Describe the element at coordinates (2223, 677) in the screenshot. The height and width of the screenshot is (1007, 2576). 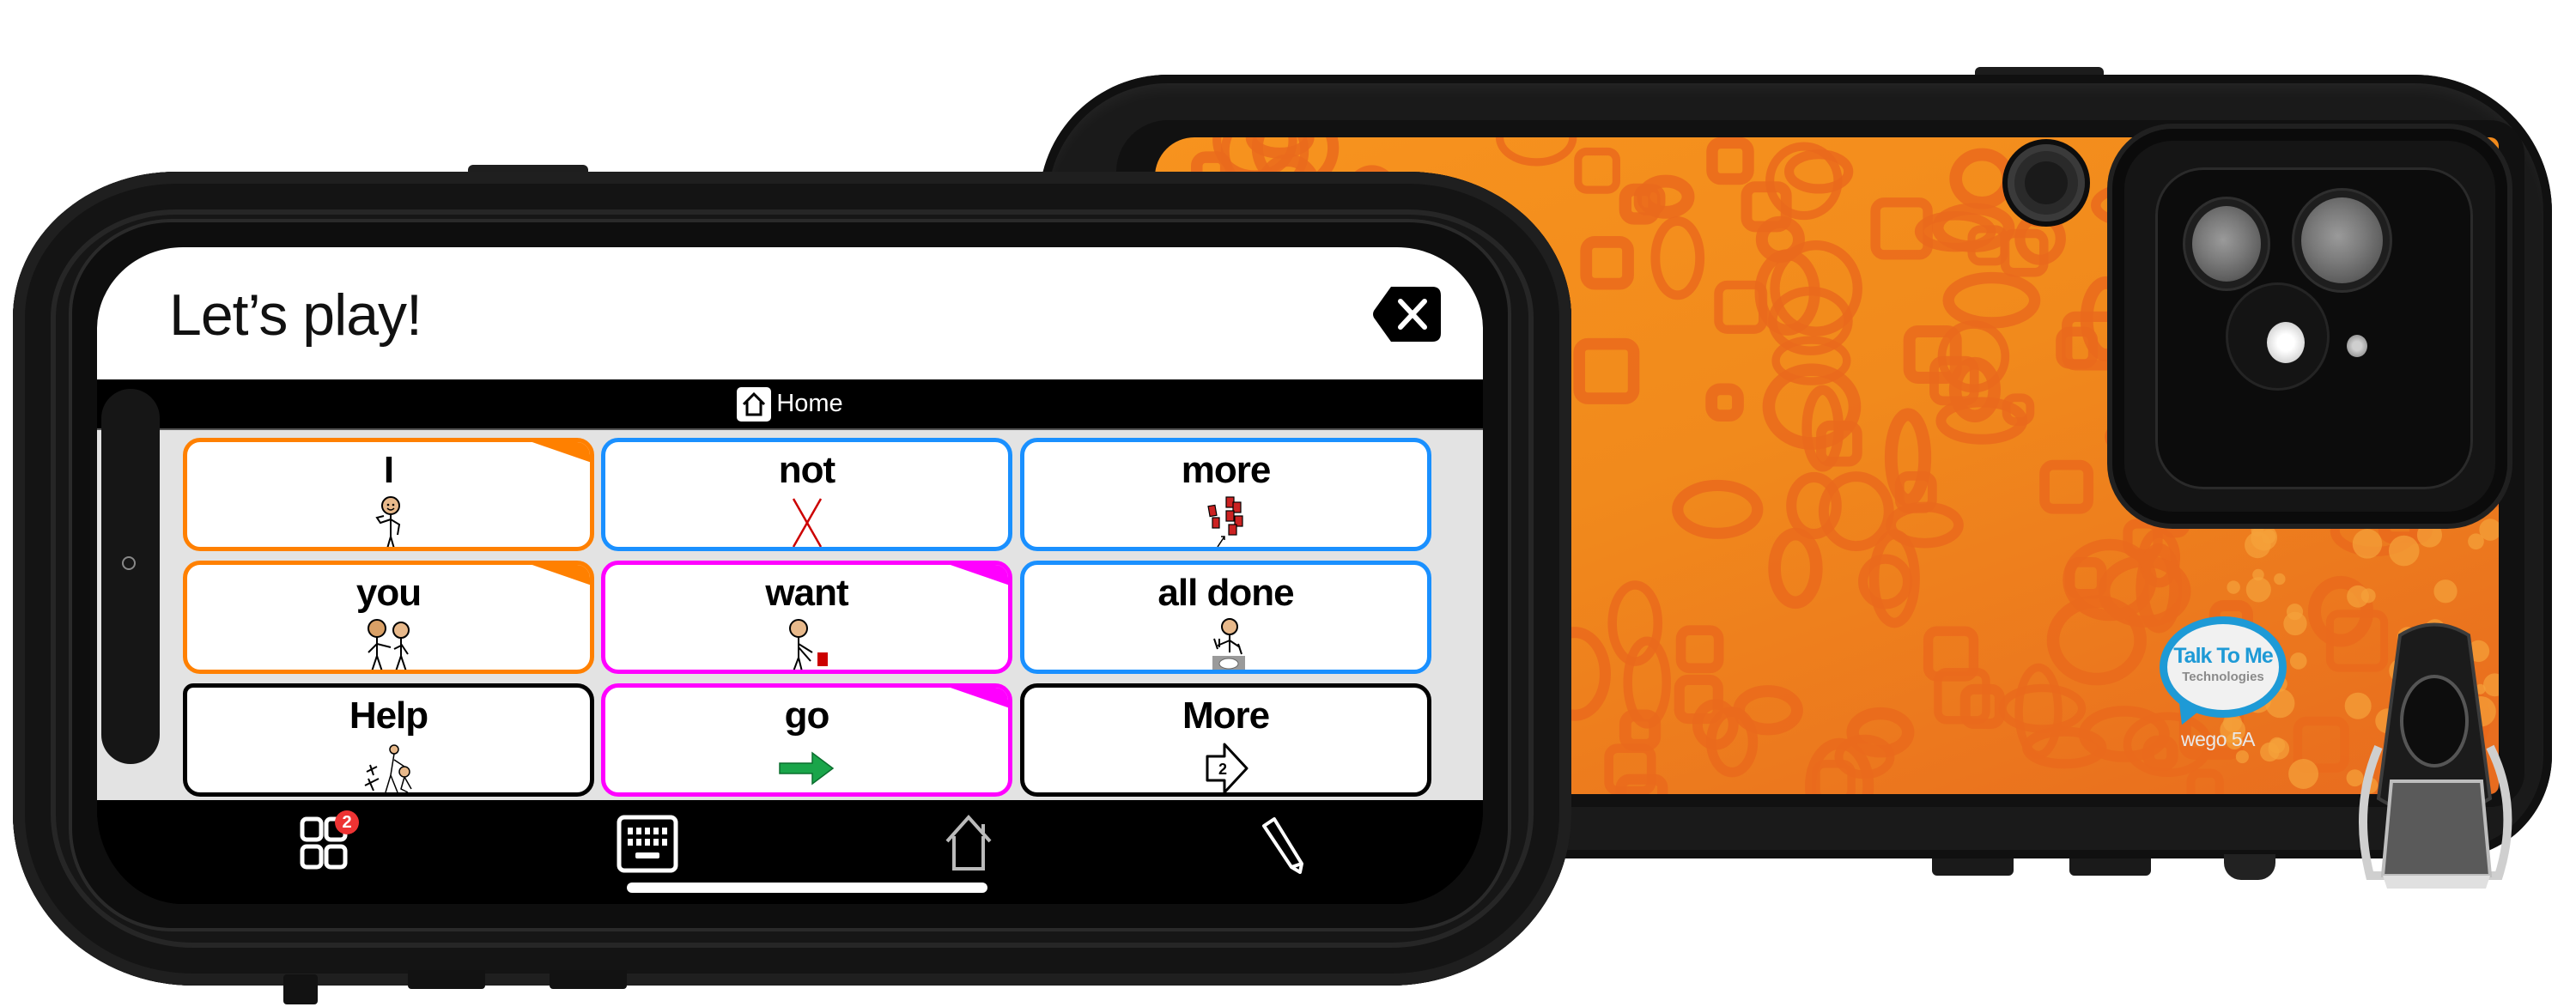
I see `brand-subtitle: Technologies` at that location.